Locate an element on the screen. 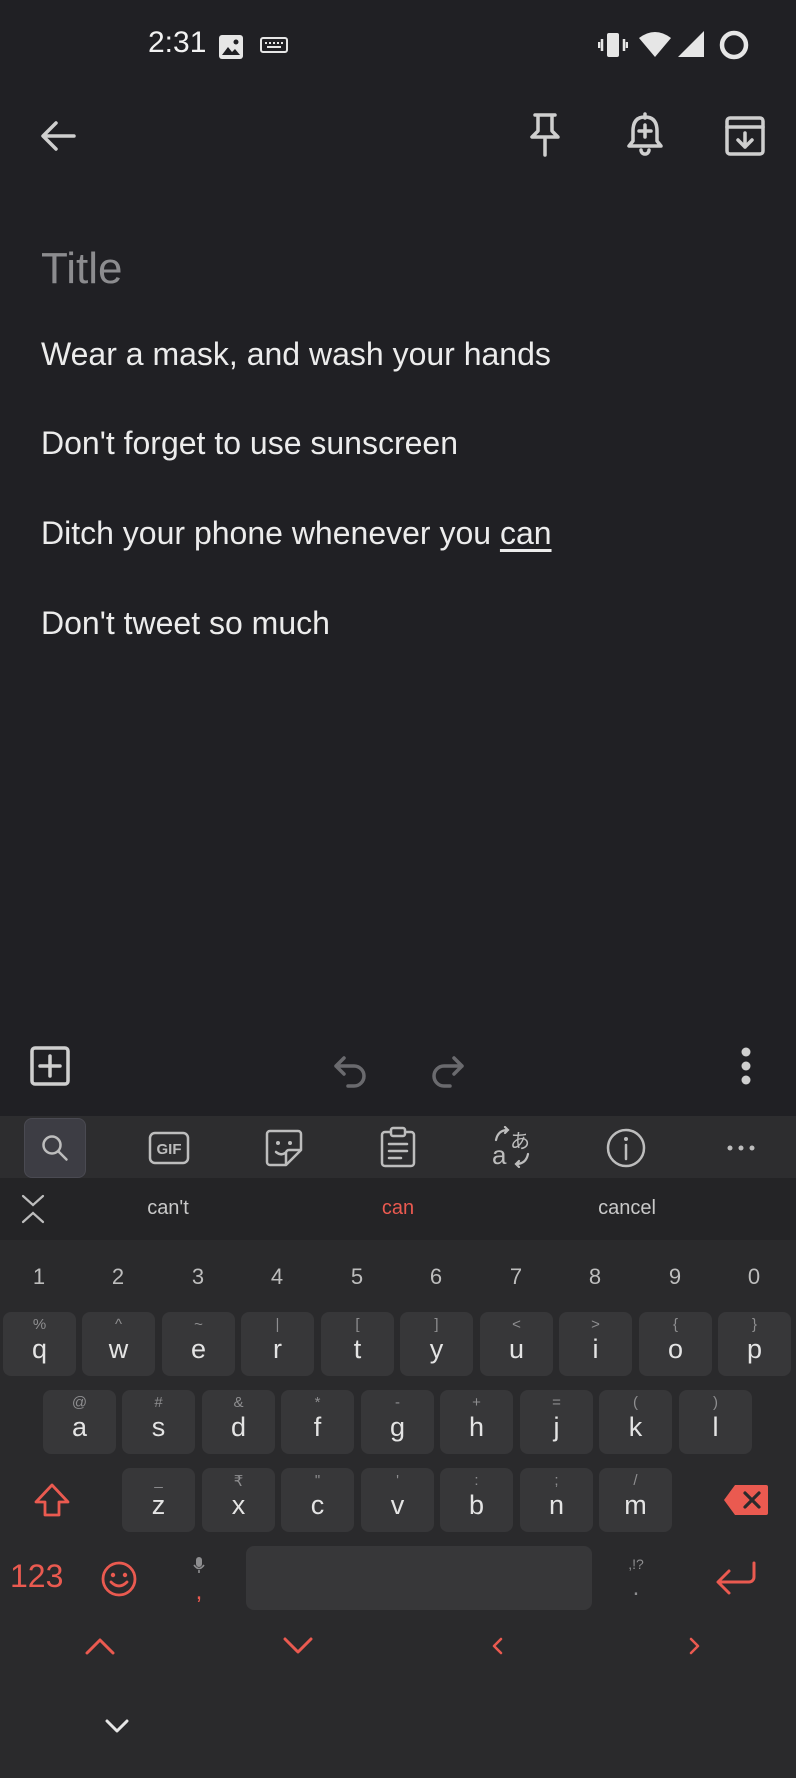  key-d: & d is located at coordinates (238, 1422).